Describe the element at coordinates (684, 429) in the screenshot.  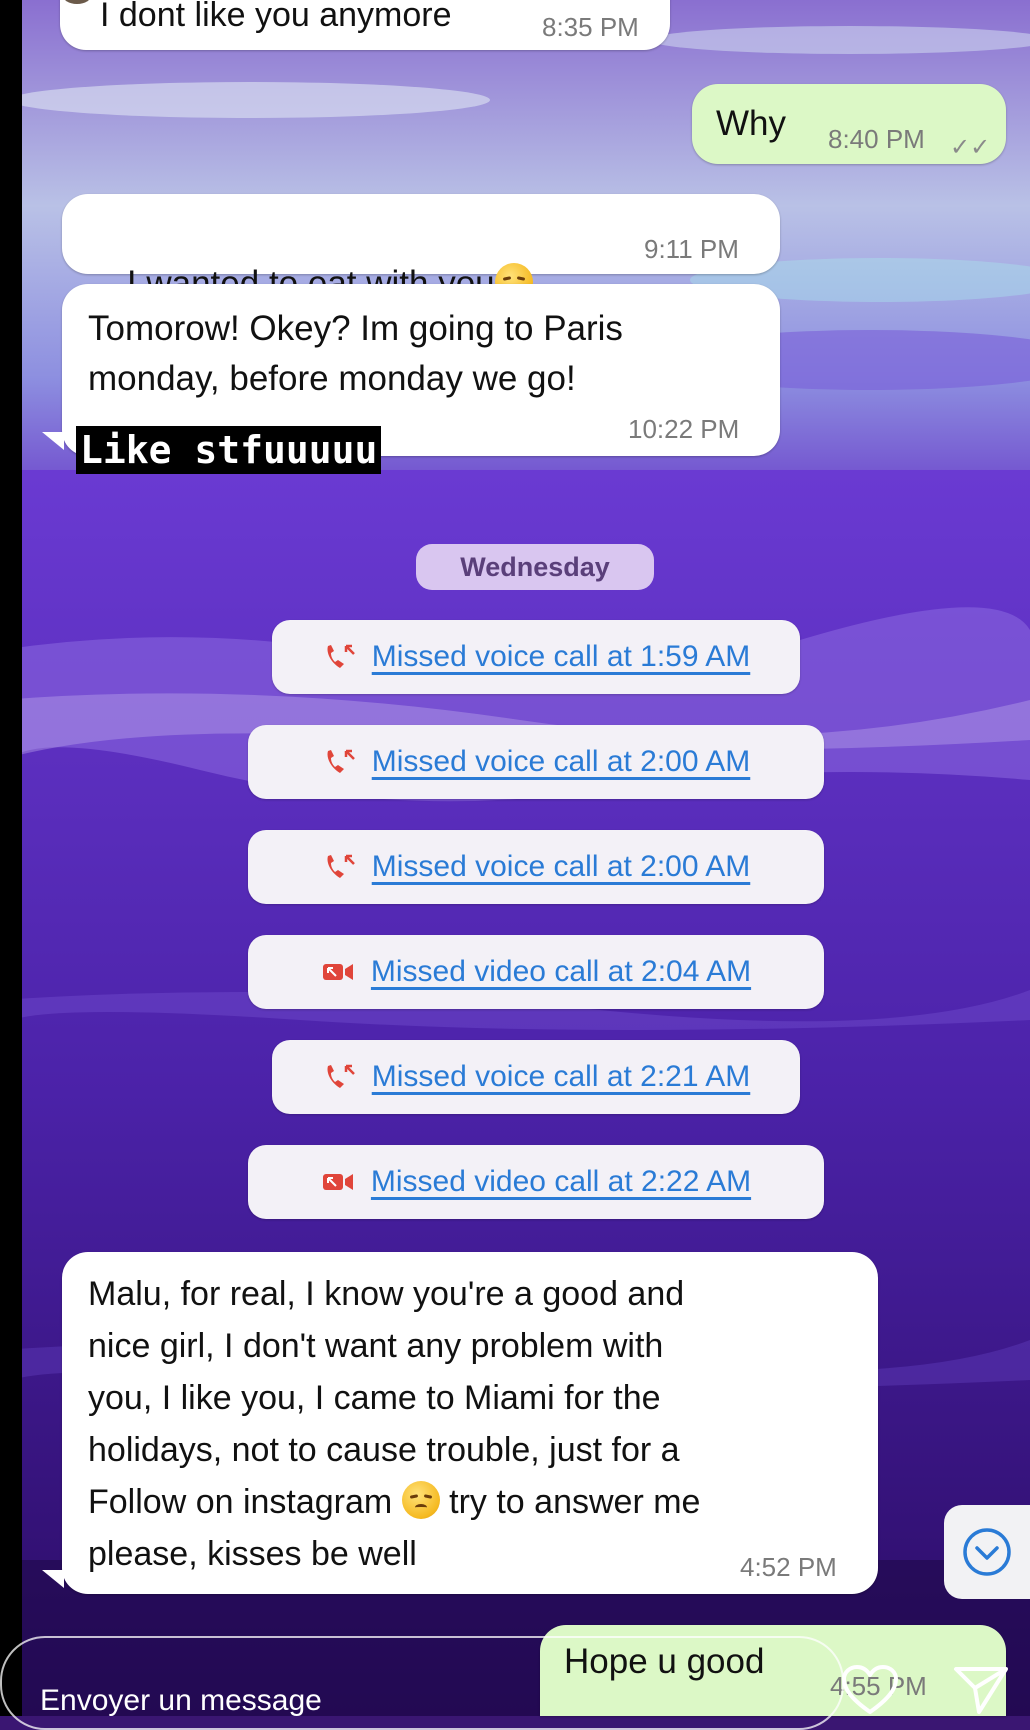
I see `message-time: 10:22 PM` at that location.